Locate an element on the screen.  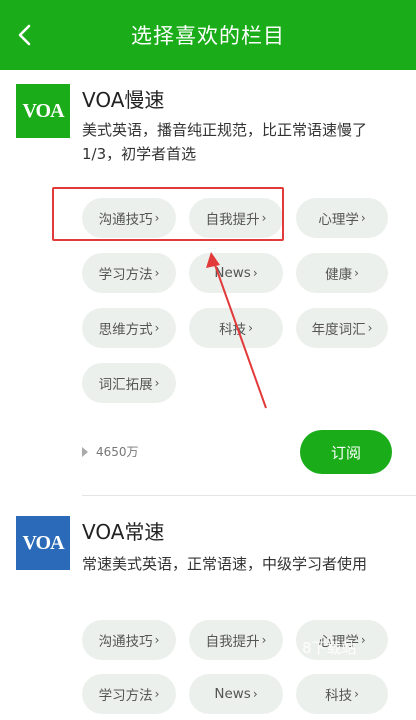
tag-label: 词汇拓展 is located at coordinates (125, 385).